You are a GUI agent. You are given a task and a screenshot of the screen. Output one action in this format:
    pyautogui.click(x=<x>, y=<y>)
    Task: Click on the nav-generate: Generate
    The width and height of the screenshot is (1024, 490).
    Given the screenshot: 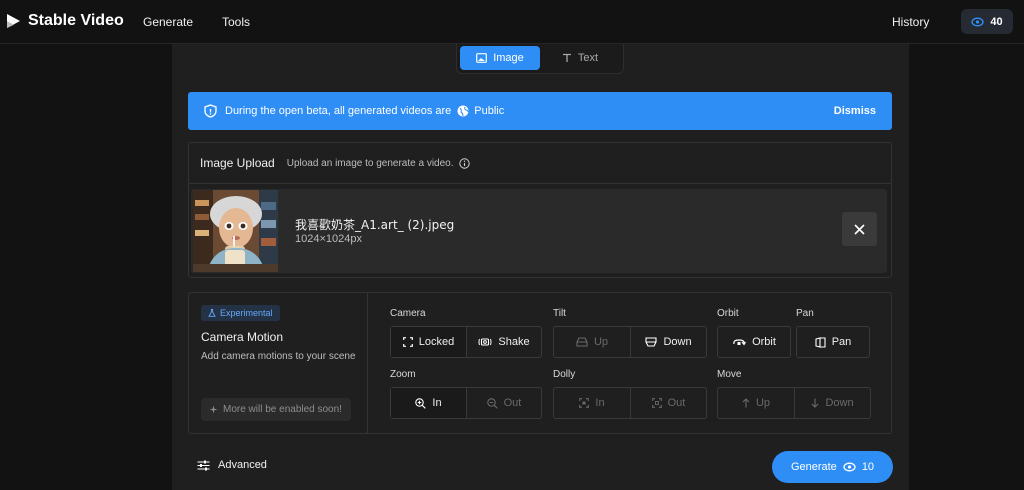 What is the action you would take?
    pyautogui.click(x=168, y=22)
    